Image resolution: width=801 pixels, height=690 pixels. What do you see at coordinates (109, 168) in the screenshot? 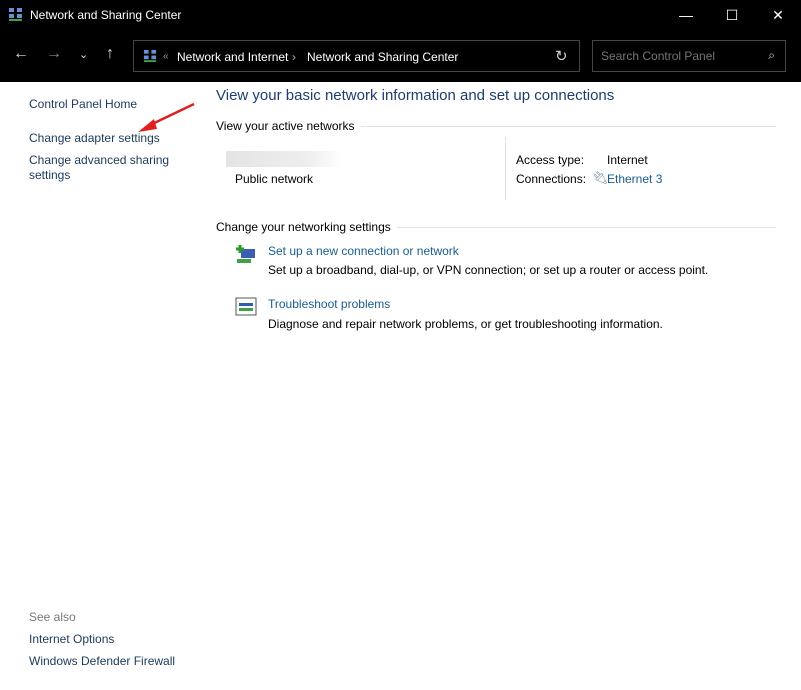
I see `change-advanced-sharing-link: Change advanced sharing settings` at bounding box center [109, 168].